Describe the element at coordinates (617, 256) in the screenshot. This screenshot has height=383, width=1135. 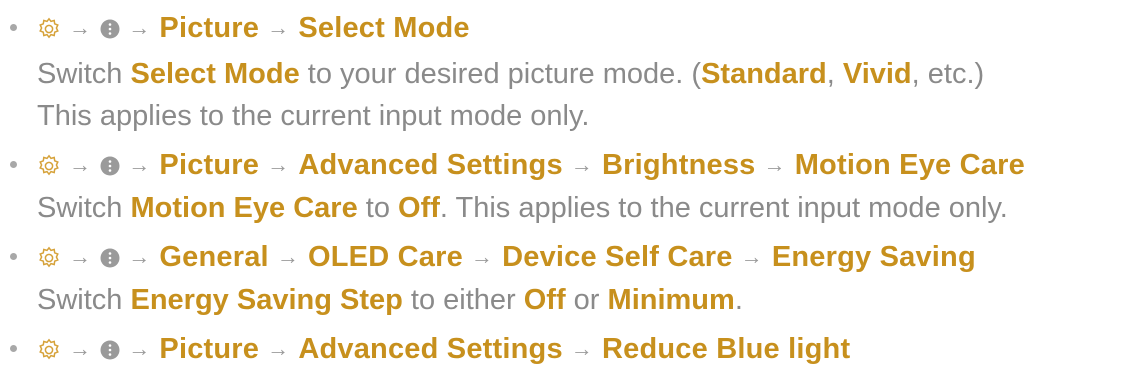
I see `path-step: Device Self Care` at that location.